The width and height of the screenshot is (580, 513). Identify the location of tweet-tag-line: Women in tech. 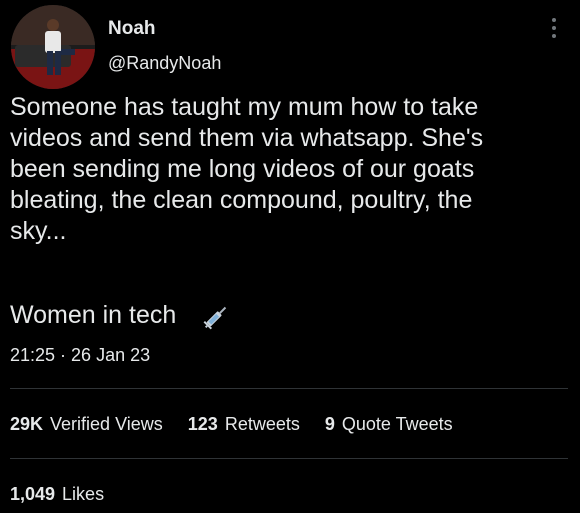
(93, 315).